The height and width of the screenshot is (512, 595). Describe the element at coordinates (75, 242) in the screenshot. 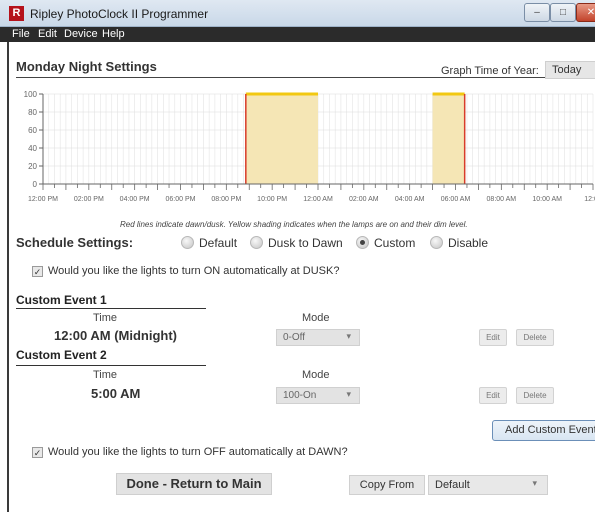

I see `schedule-settings-label: Schedule Settings:` at that location.